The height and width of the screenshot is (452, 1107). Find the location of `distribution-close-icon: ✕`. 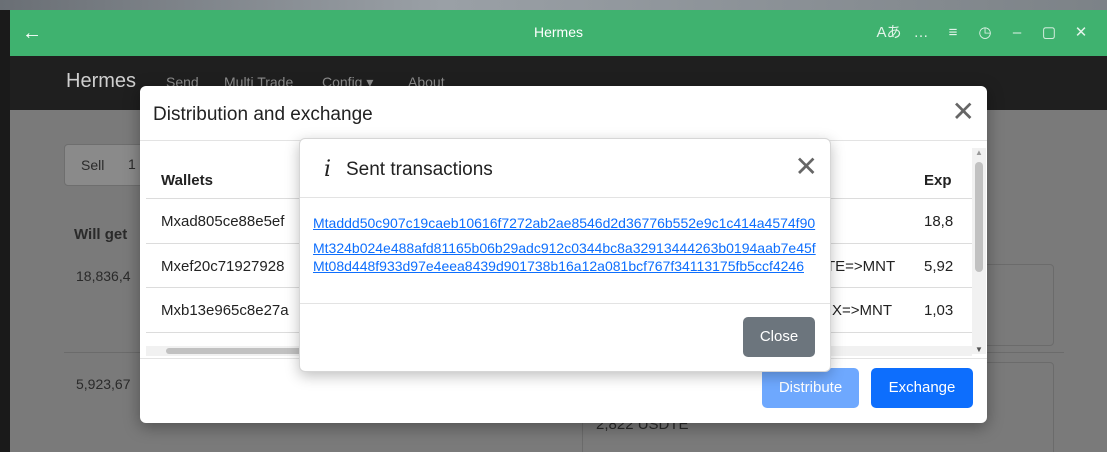

distribution-close-icon: ✕ is located at coordinates (963, 112).